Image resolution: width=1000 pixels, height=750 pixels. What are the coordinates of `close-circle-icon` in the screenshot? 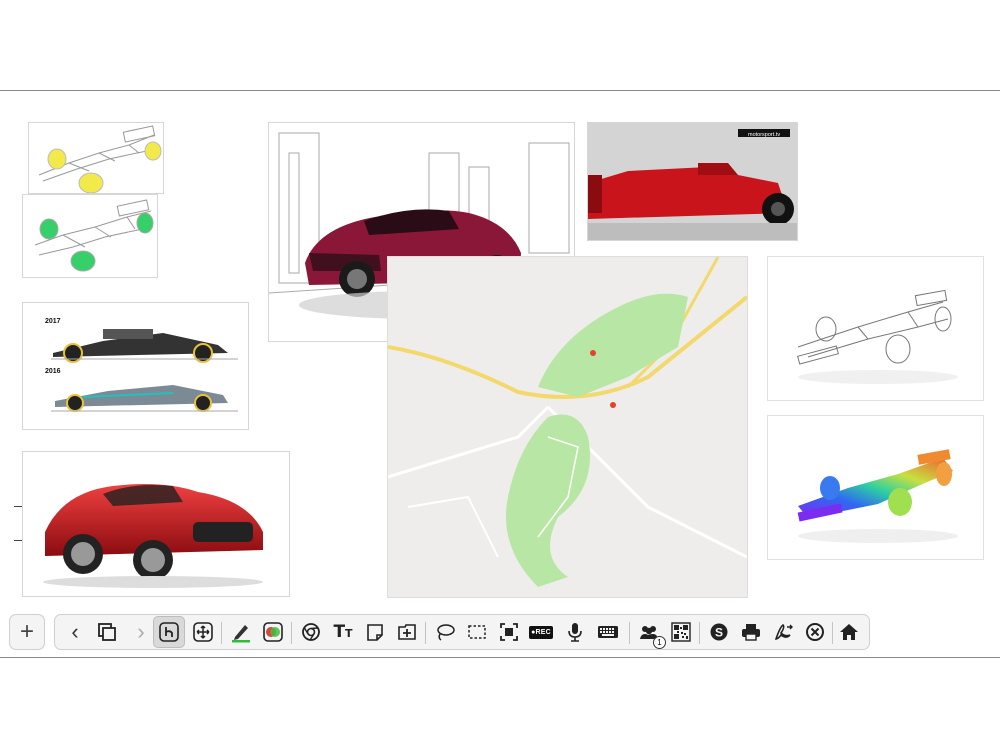 It's located at (815, 632).